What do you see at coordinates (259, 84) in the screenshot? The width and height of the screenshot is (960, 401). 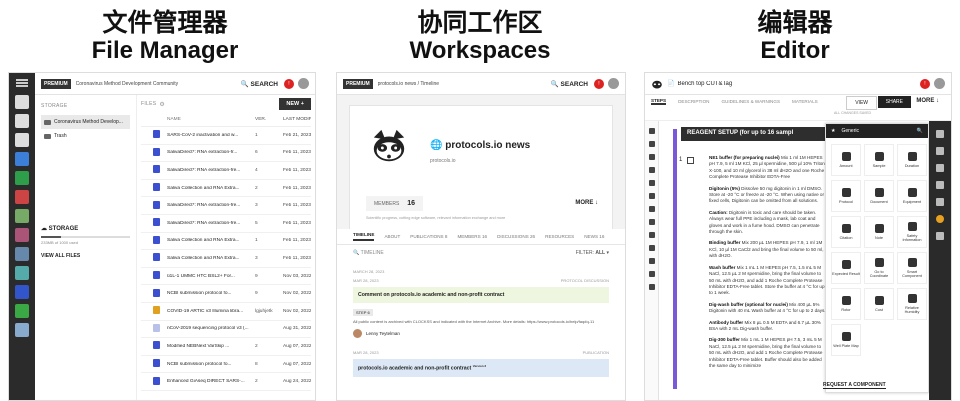 I see `search-button: 🔍 SEARCH` at bounding box center [259, 84].